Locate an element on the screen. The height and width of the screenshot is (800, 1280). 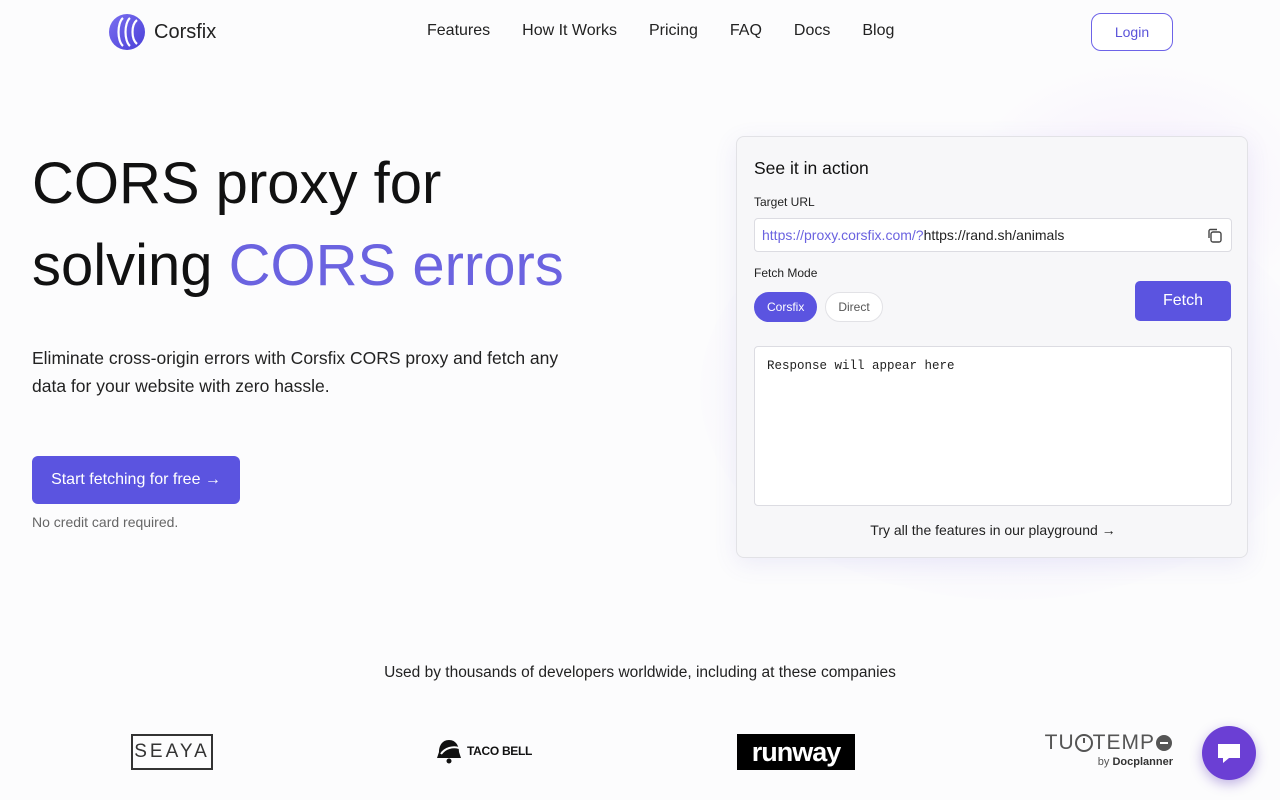
chat-icon is located at coordinates (1229, 753).